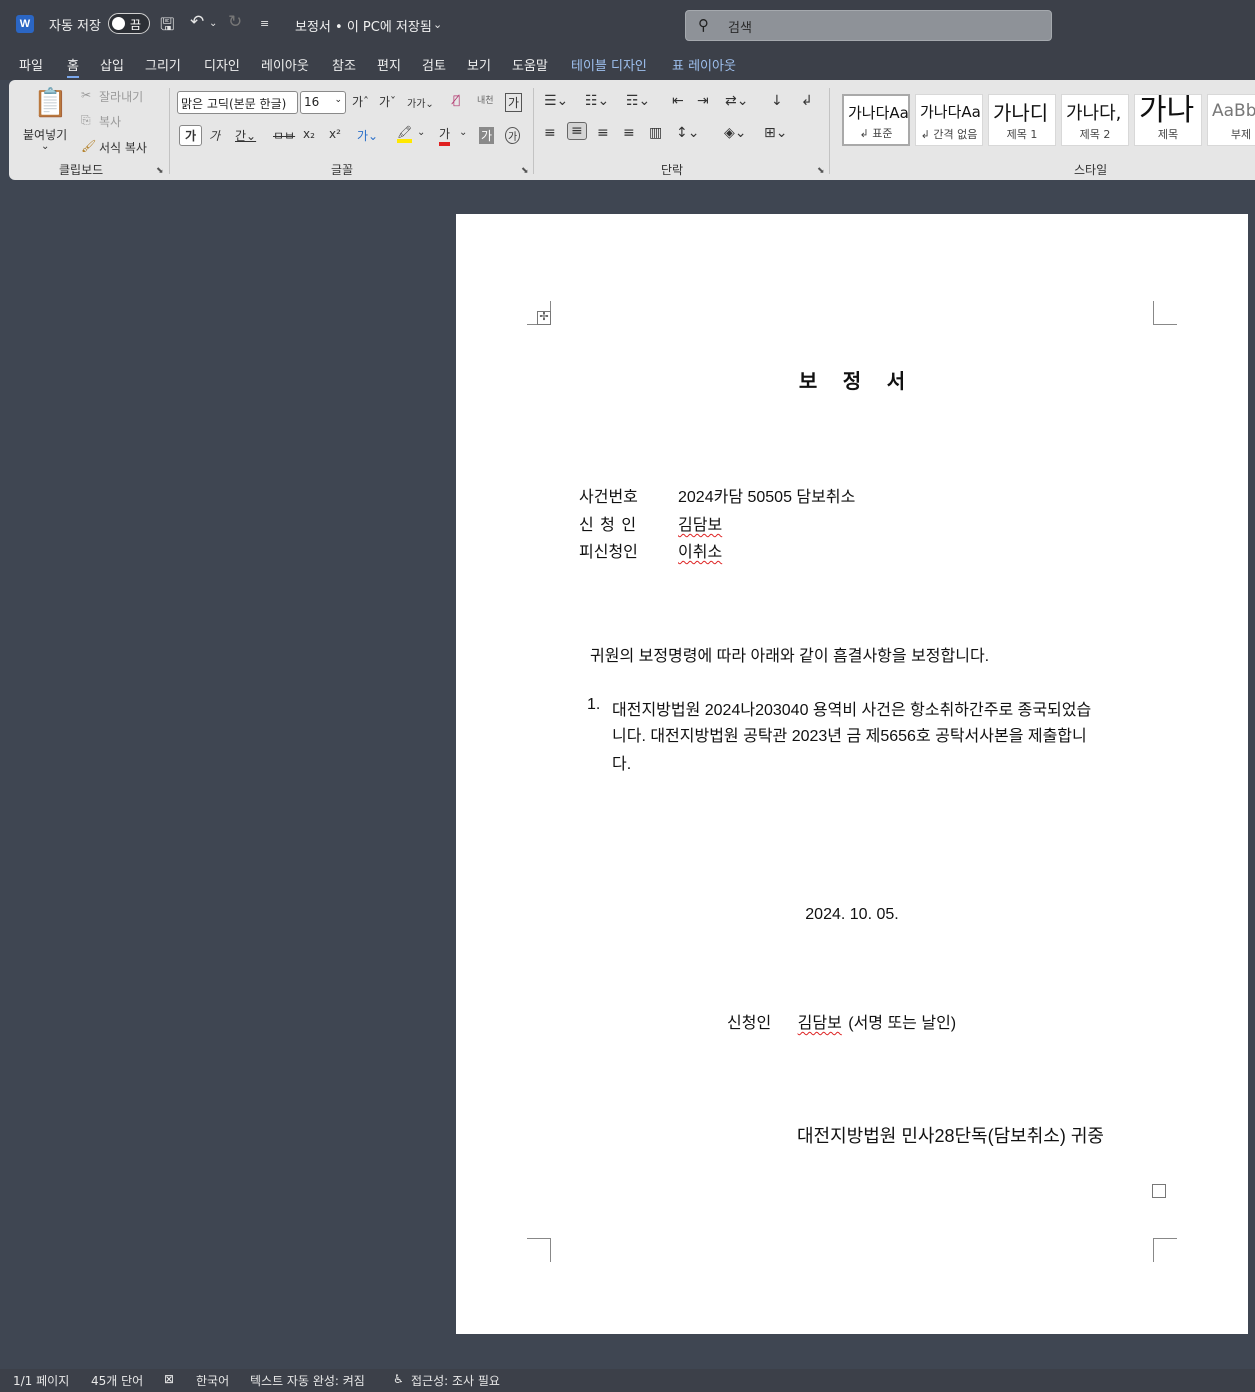 The image size is (1255, 1392). I want to click on strikethrough-button: ㅁㅂ, so click(284, 135).